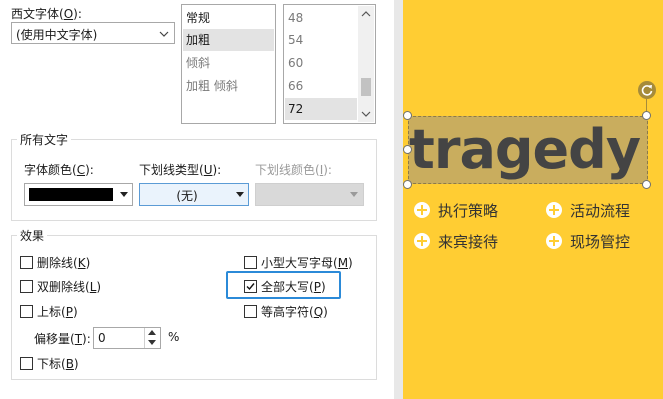 The width and height of the screenshot is (663, 399). I want to click on rotate-icon, so click(647, 90).